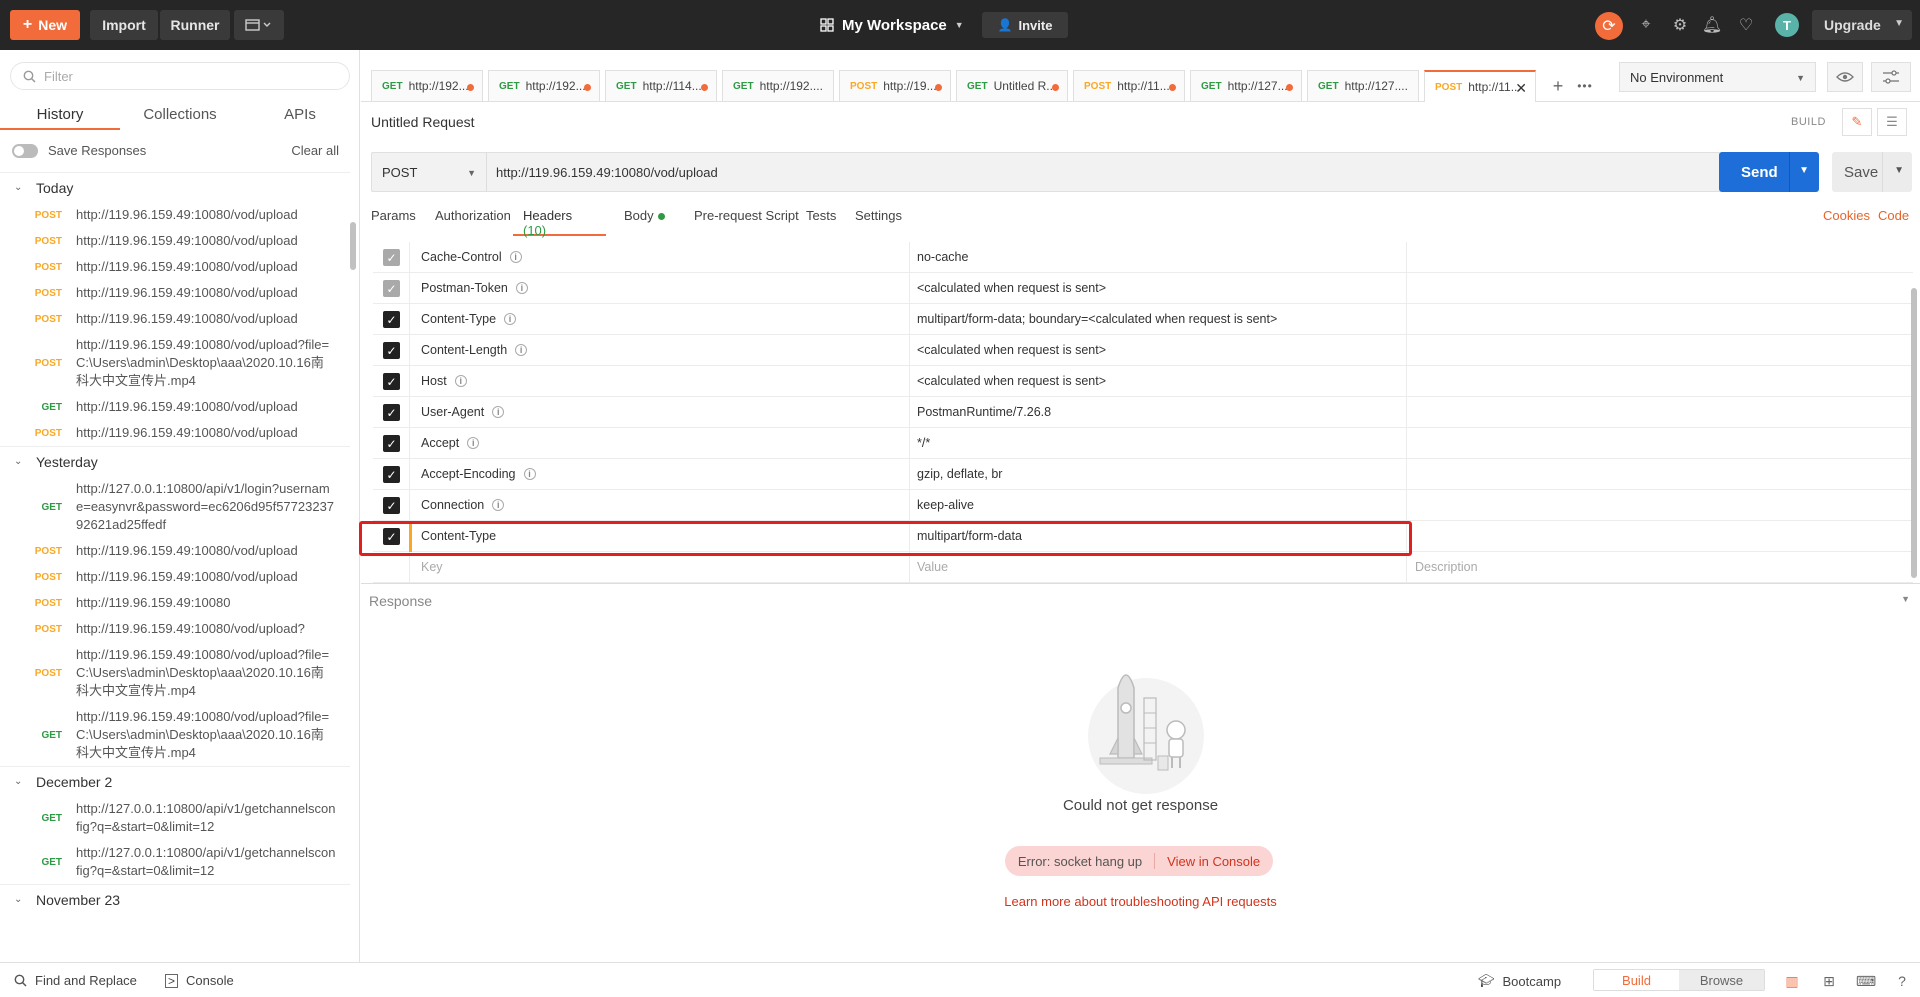 This screenshot has width=1920, height=997. What do you see at coordinates (195, 25) in the screenshot?
I see `runner-button: Runner` at bounding box center [195, 25].